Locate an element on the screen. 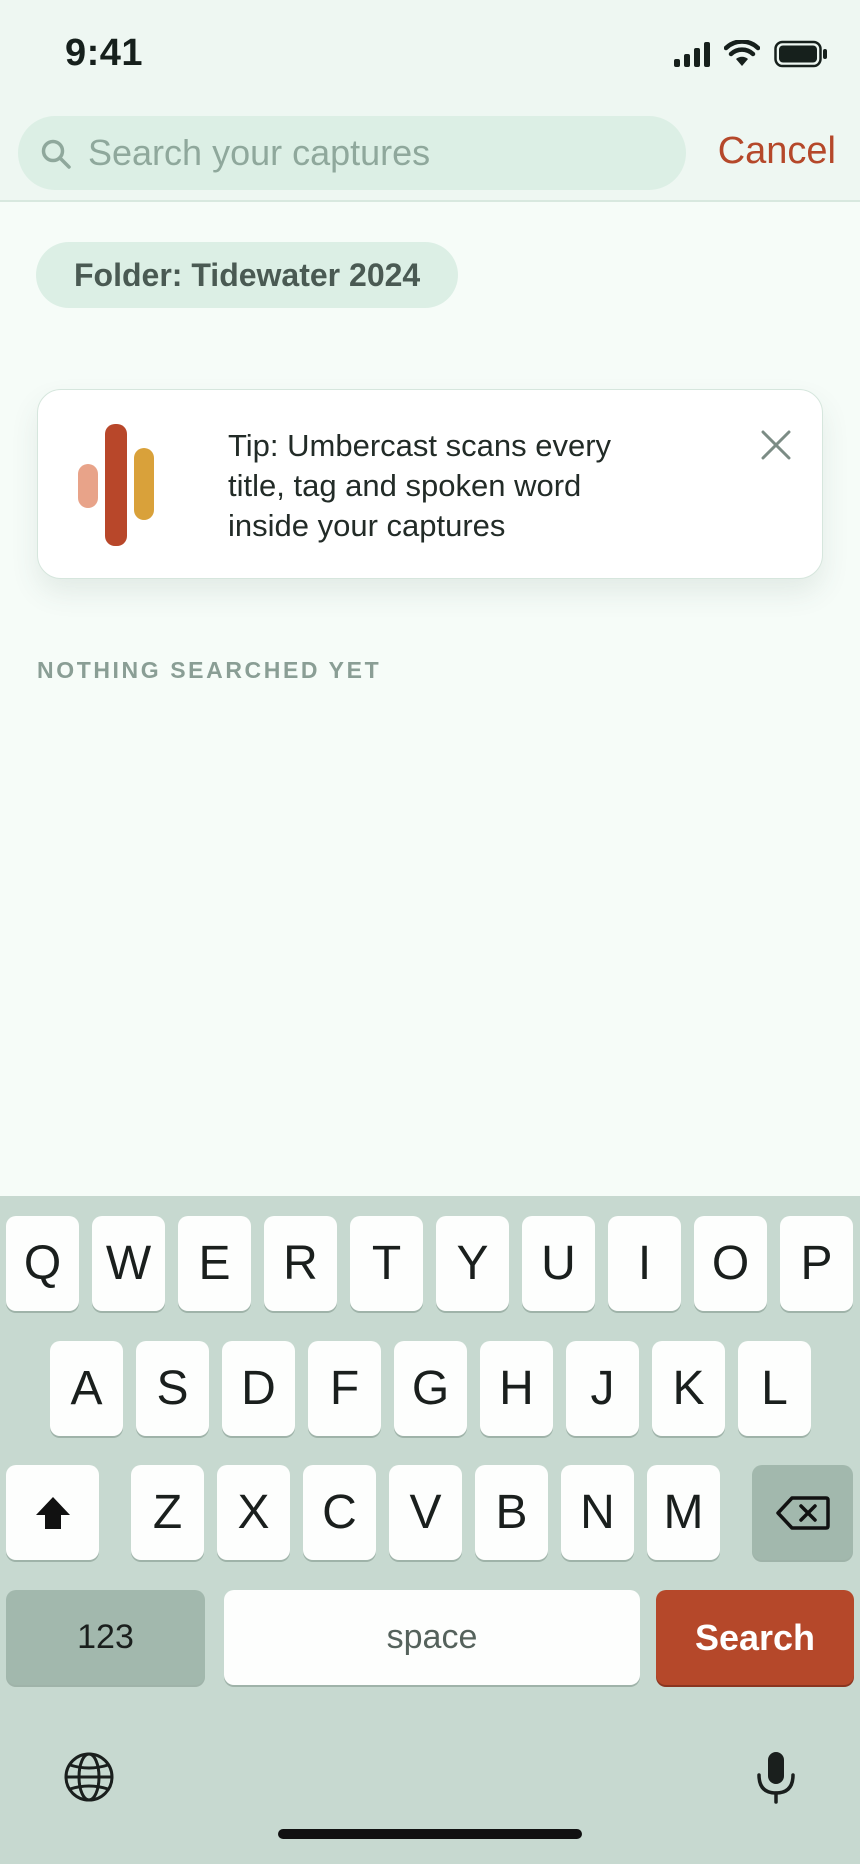  key-z: Z is located at coordinates (167, 1512).